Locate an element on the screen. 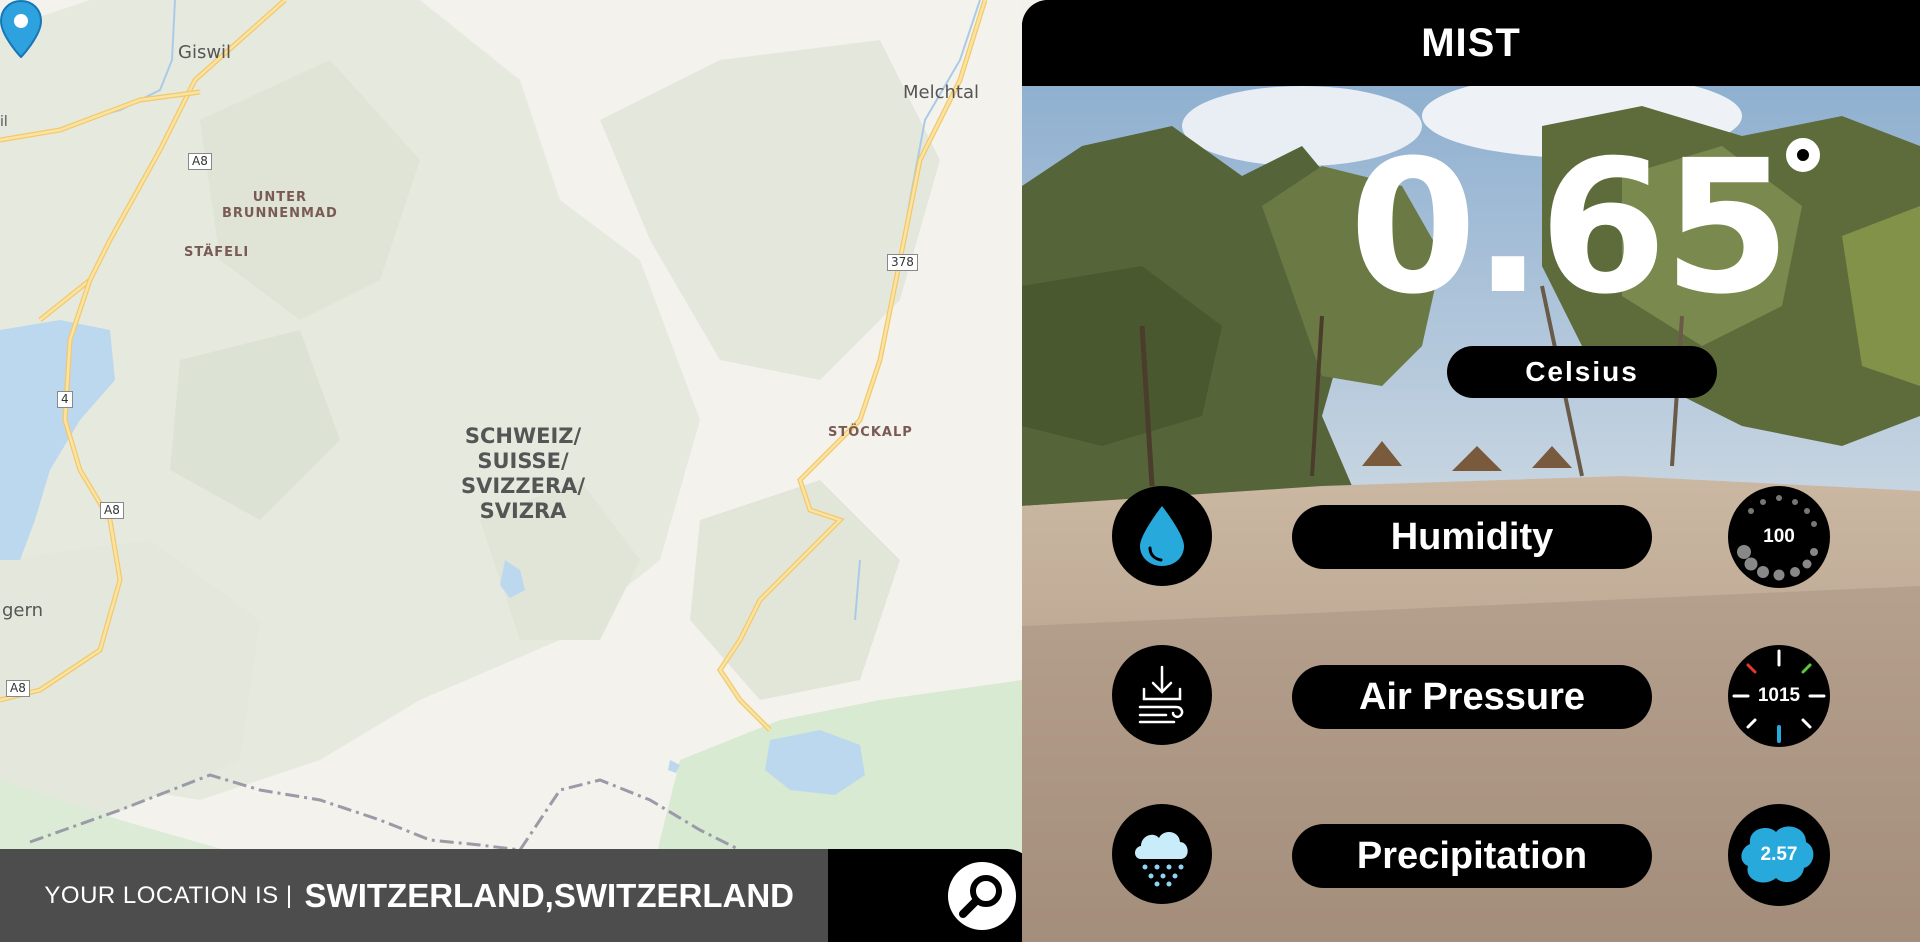 The width and height of the screenshot is (1920, 942). humidity-gauge: 100 is located at coordinates (1779, 537).